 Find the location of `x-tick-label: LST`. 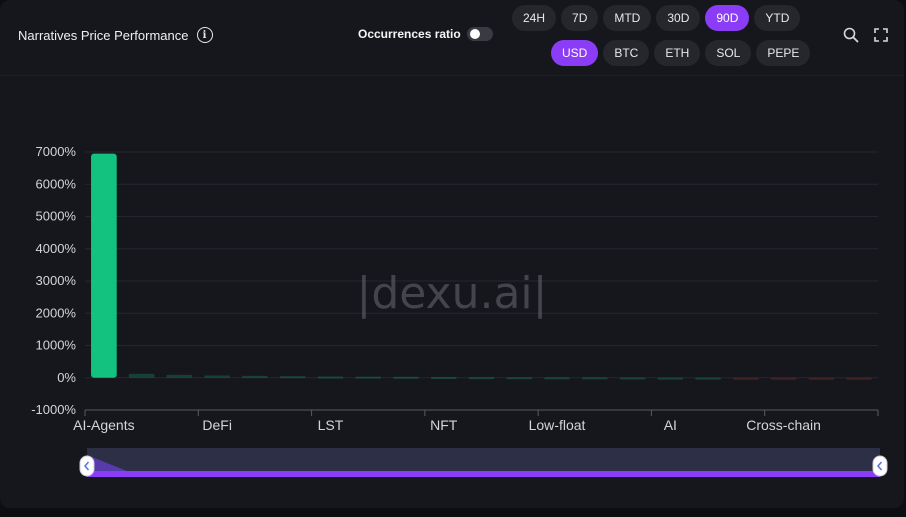

x-tick-label: LST is located at coordinates (331, 425).